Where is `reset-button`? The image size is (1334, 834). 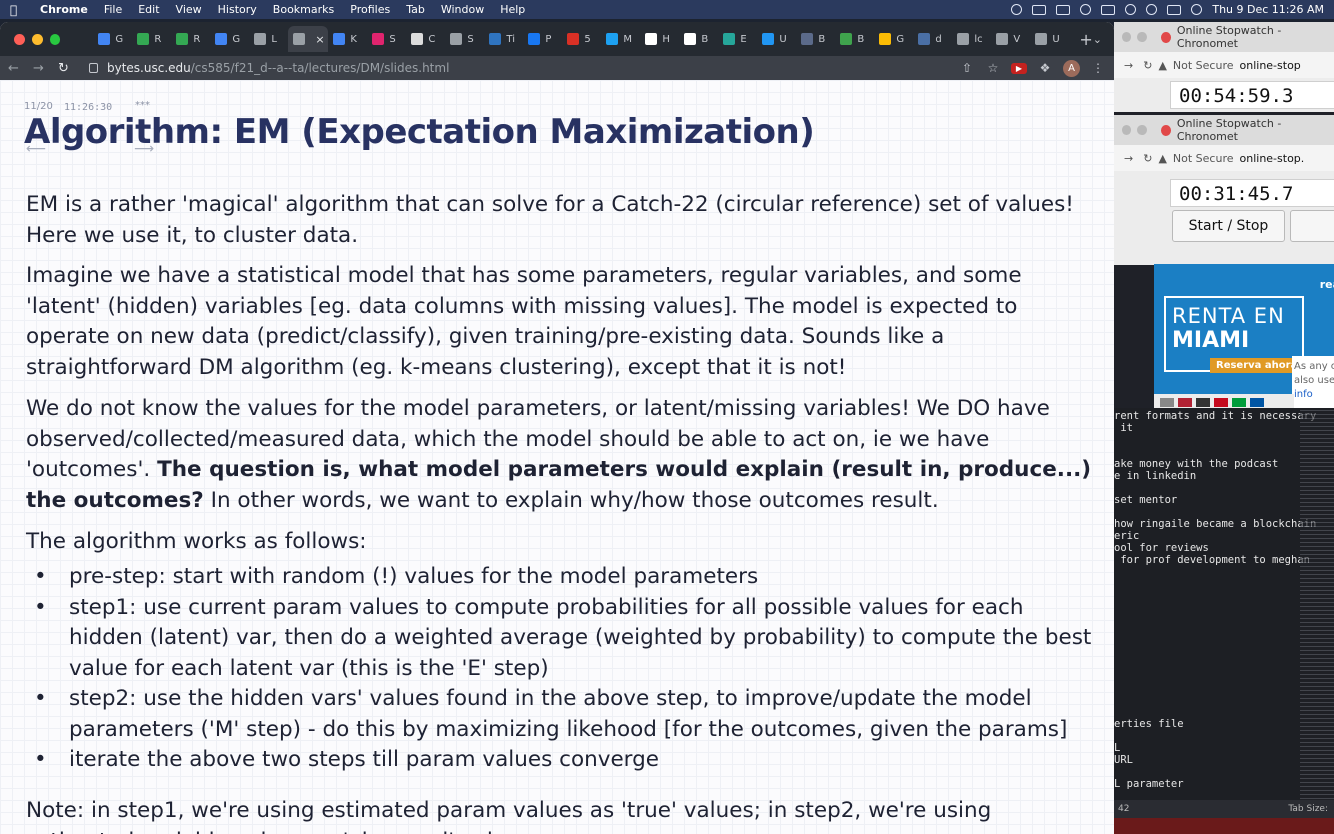
reset-button is located at coordinates (1312, 226).